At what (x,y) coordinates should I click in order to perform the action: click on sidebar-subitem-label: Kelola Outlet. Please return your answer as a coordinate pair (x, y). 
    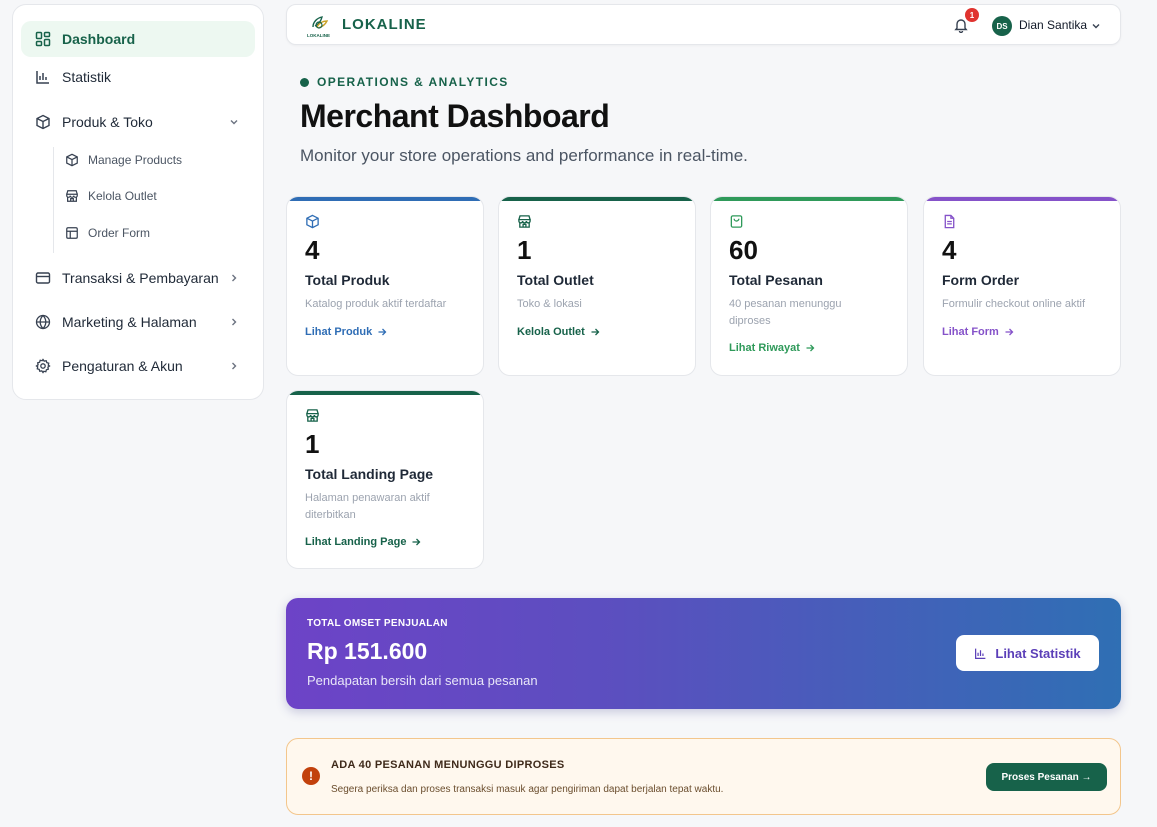
    Looking at the image, I should click on (122, 196).